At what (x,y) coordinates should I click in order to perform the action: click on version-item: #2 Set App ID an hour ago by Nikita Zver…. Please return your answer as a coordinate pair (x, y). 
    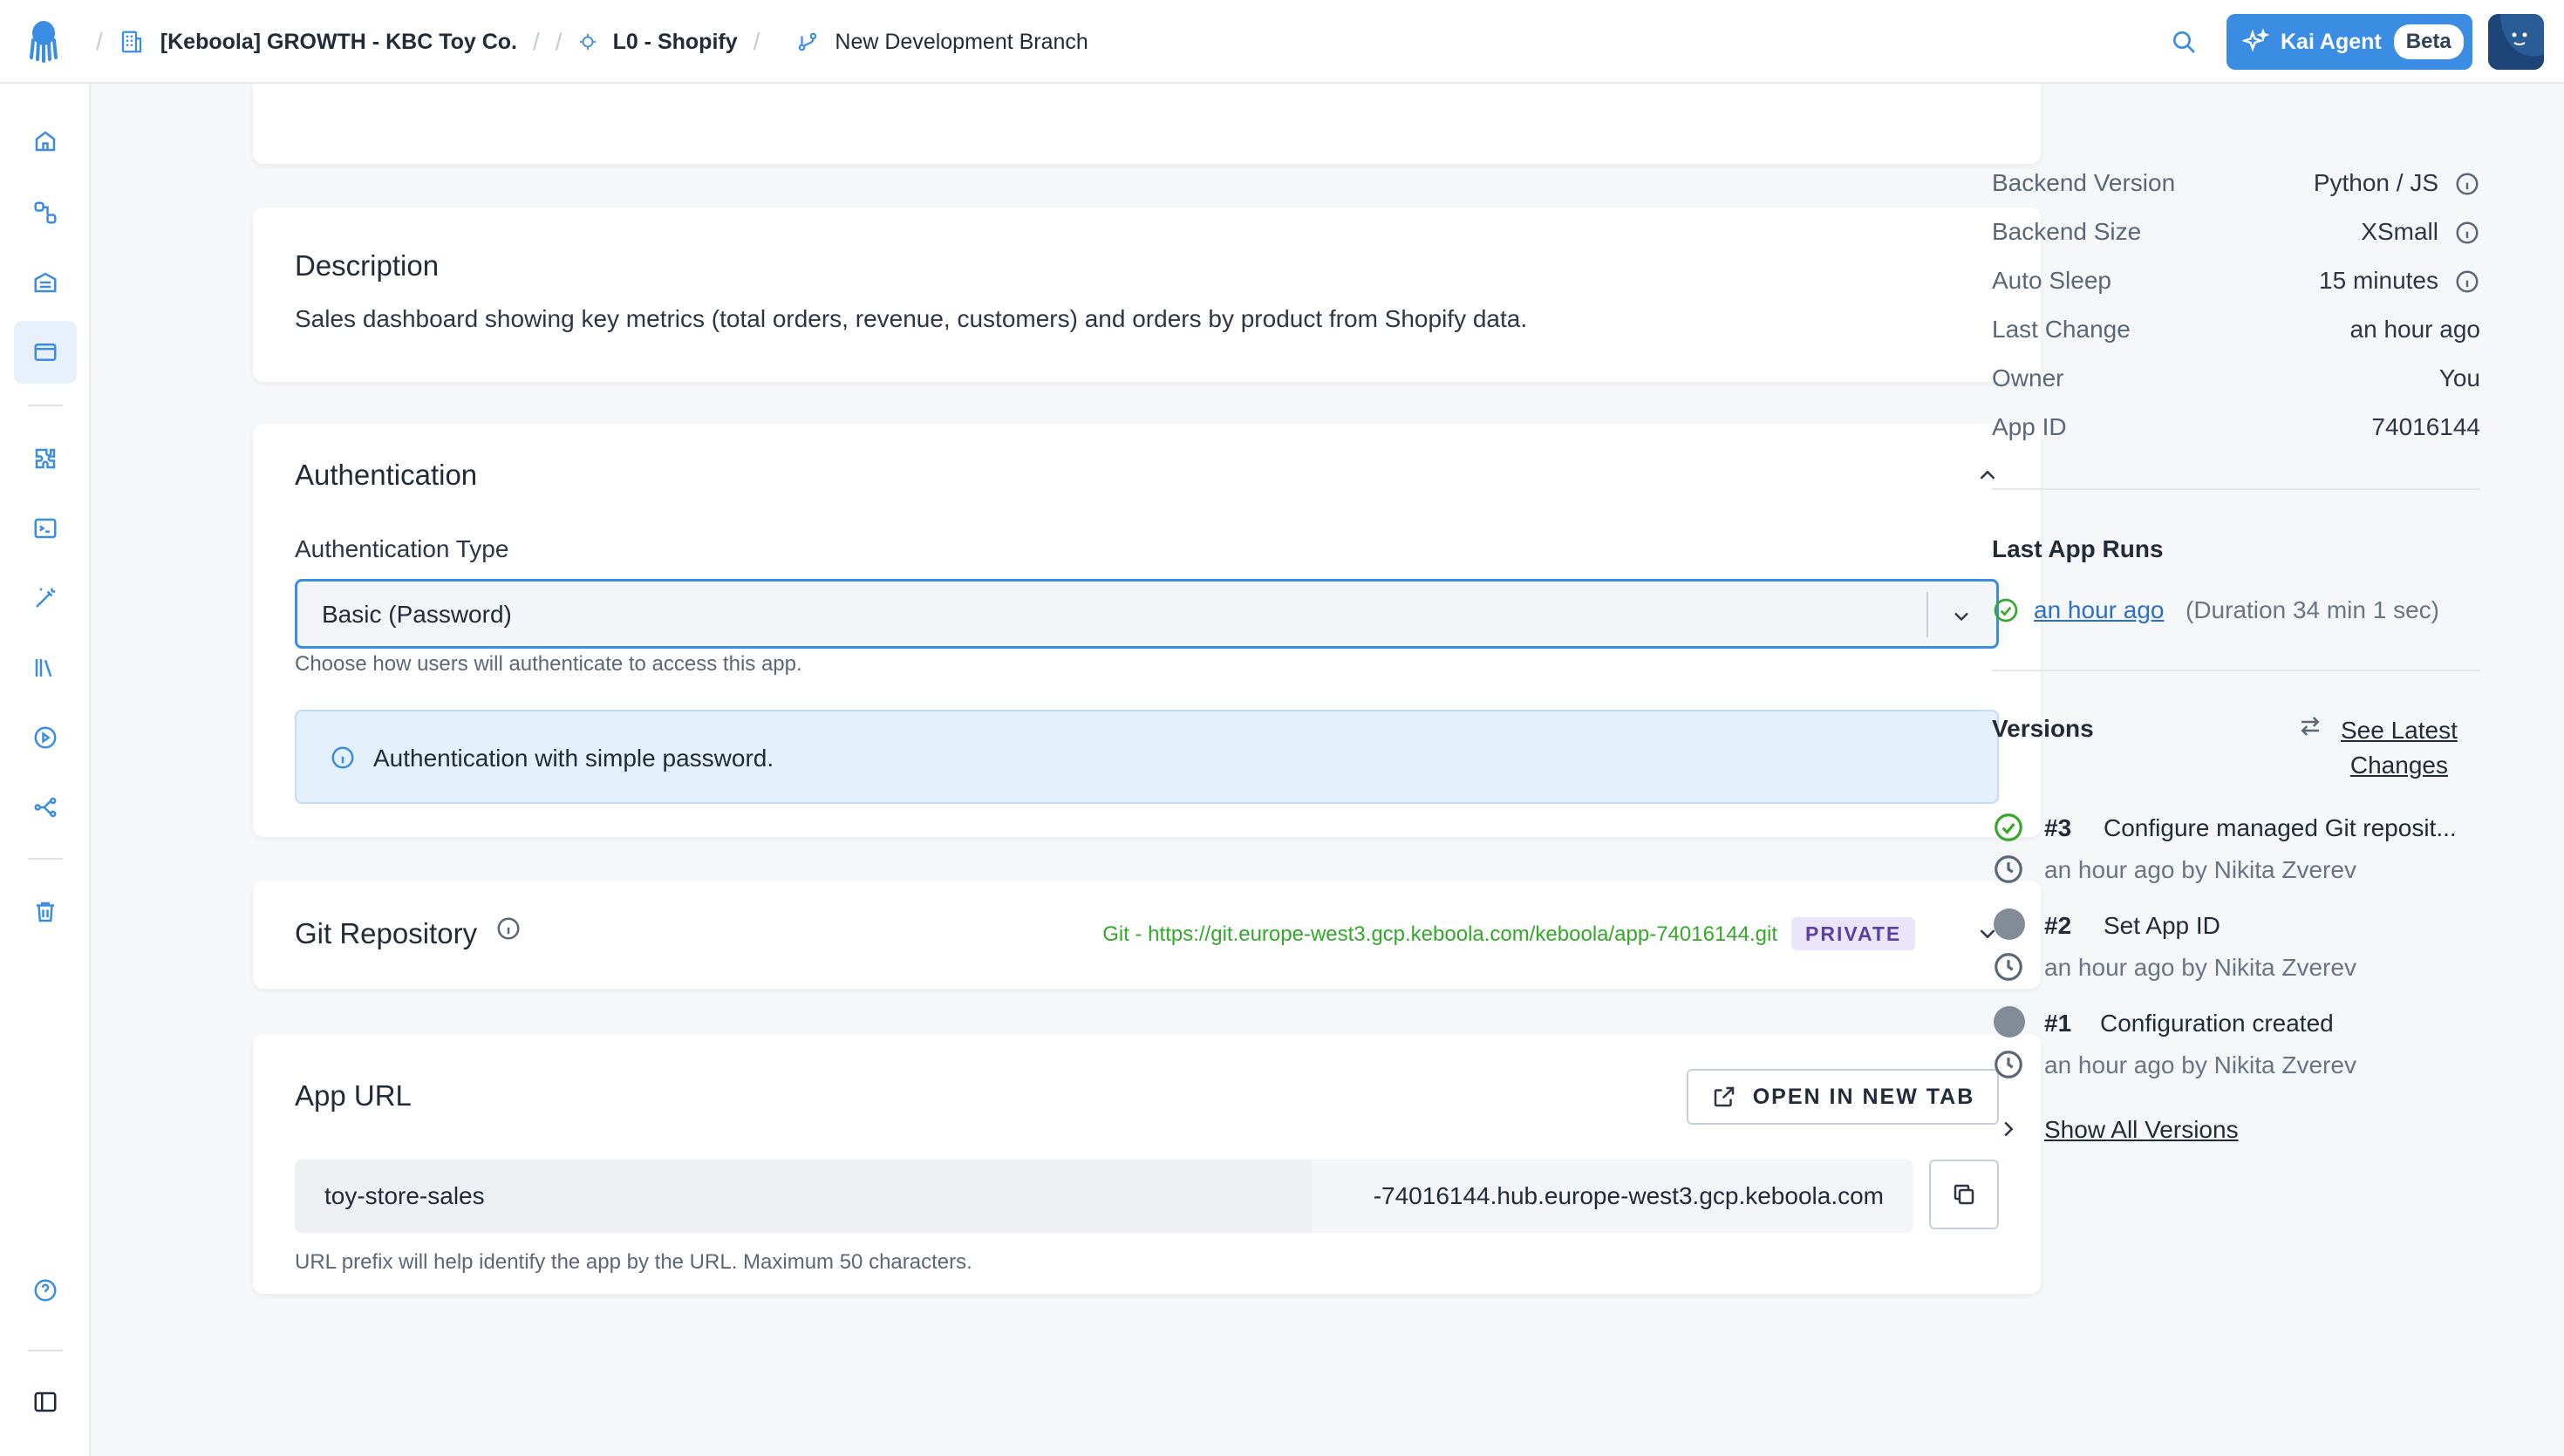
    Looking at the image, I should click on (2236, 952).